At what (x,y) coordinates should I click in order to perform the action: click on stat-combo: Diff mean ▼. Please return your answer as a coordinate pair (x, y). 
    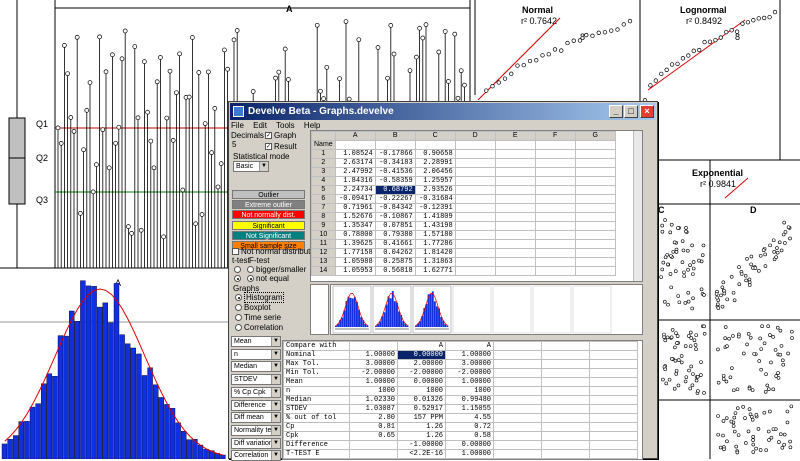
    Looking at the image, I should click on (256, 418).